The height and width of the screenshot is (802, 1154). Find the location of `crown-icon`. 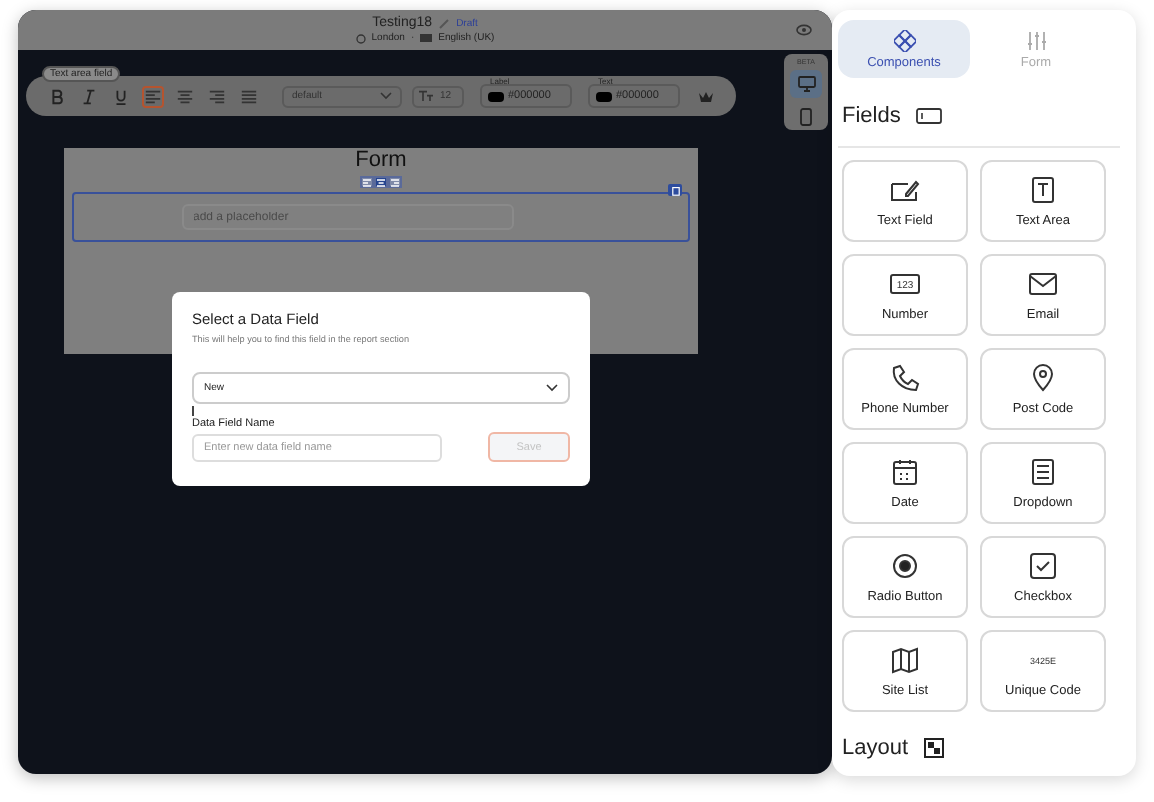

crown-icon is located at coordinates (706, 96).